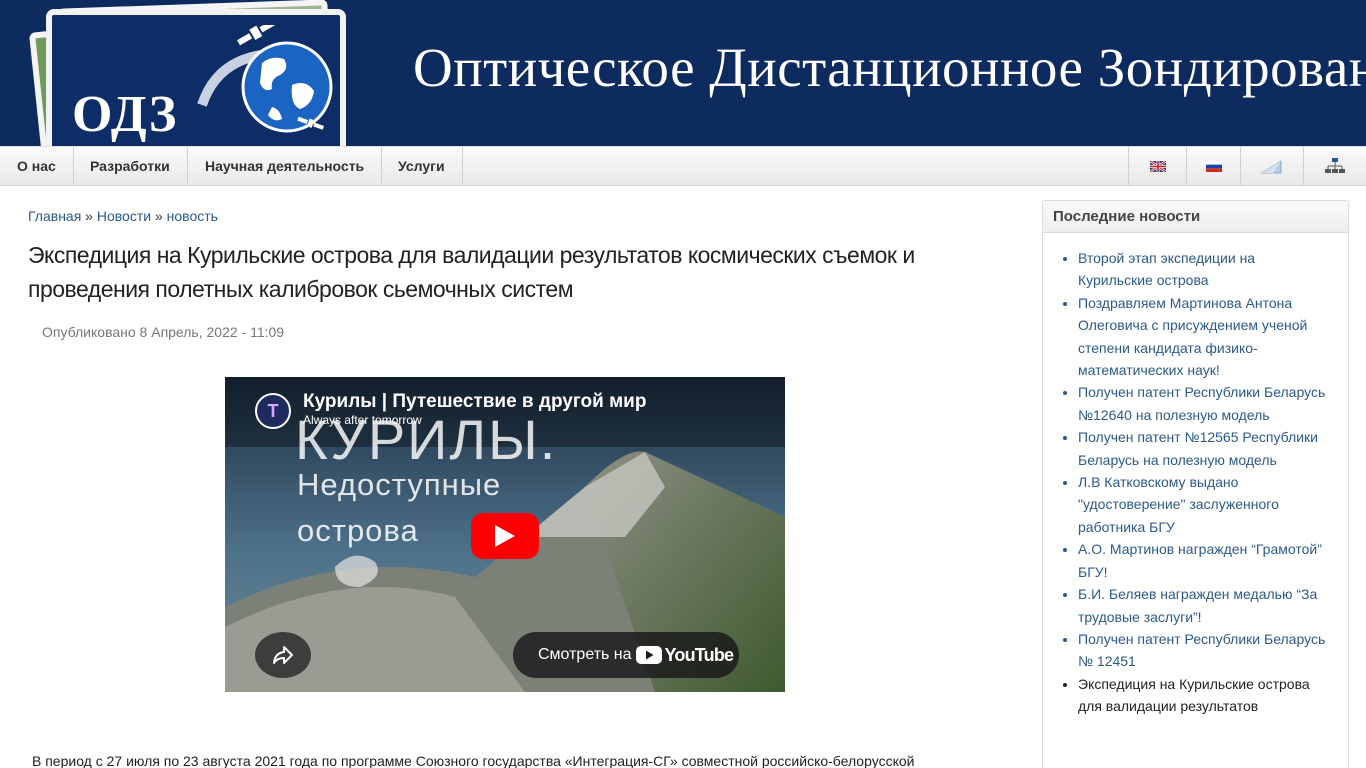  I want to click on news-link: А.О. Мартинов награжден “Грамотой” БГУ!, so click(1203, 560).